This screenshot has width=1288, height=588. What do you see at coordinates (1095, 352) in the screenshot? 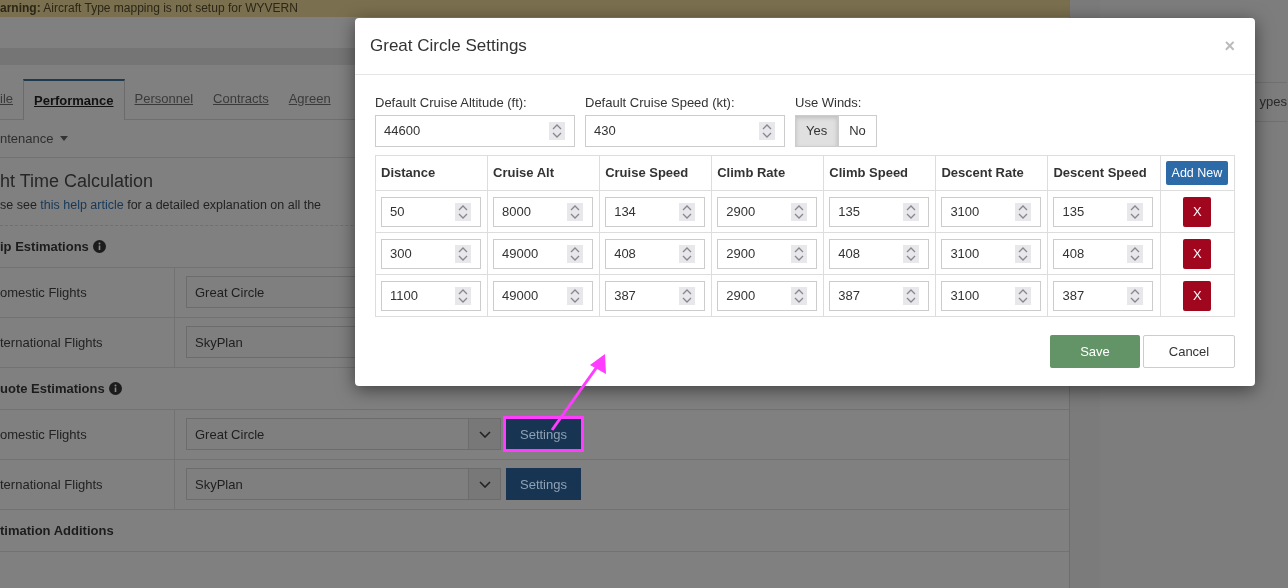
I see `save-button: Save` at bounding box center [1095, 352].